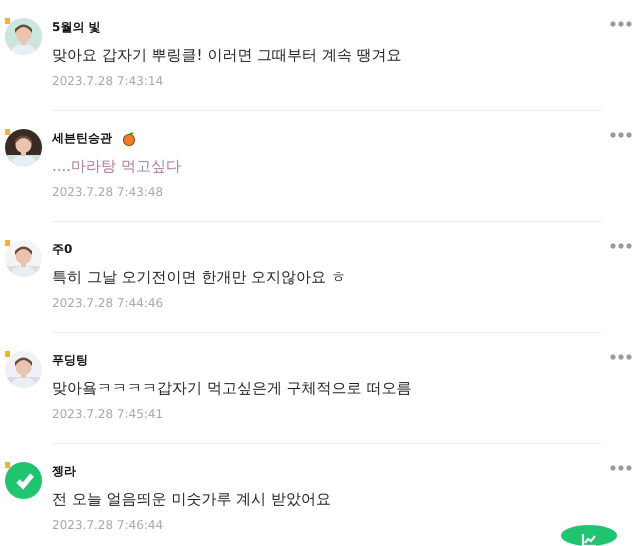  What do you see at coordinates (64, 471) in the screenshot?
I see `author-name: 젱라` at bounding box center [64, 471].